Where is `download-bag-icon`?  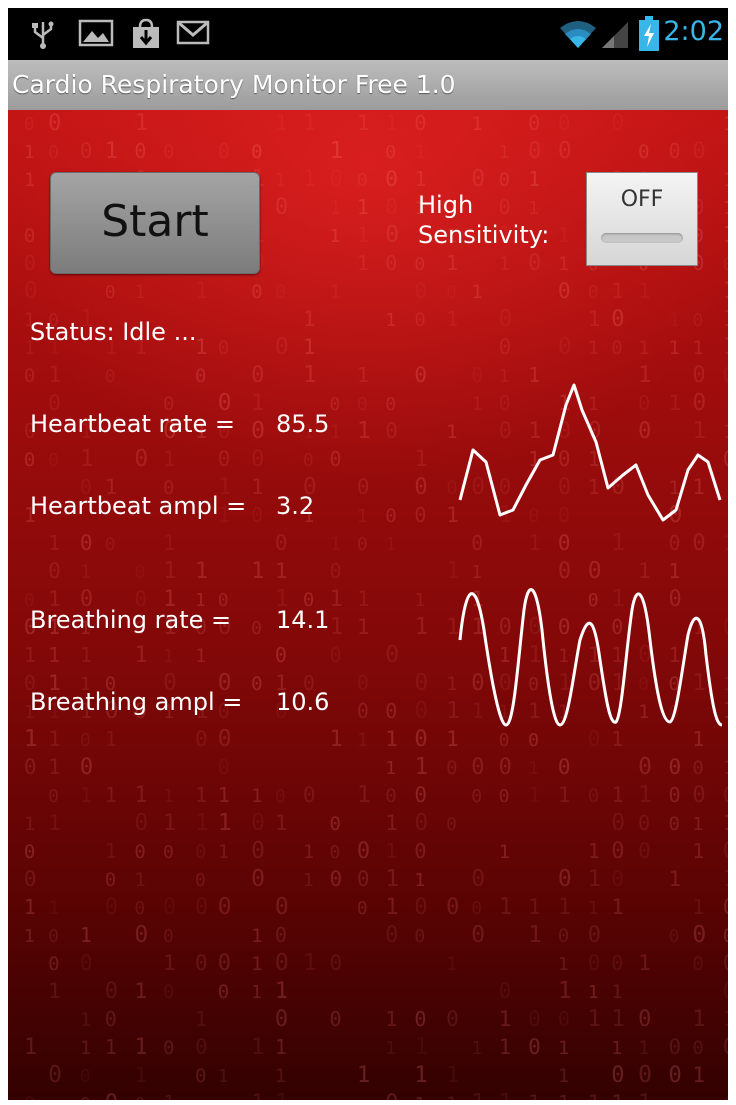
download-bag-icon is located at coordinates (146, 33).